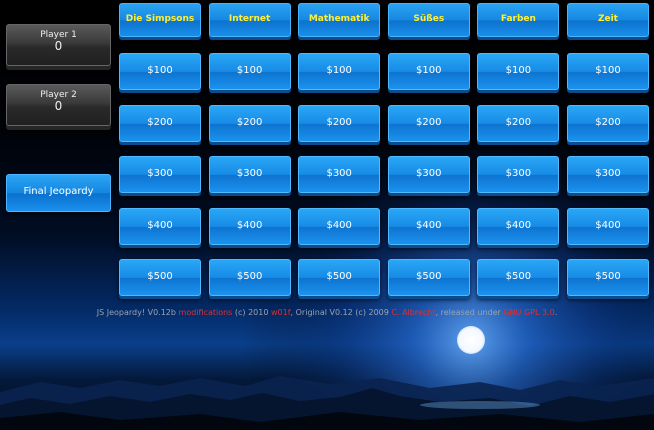 The width and height of the screenshot is (654, 430). Describe the element at coordinates (413, 312) in the screenshot. I see `c-albrecht-link: C. Albrecht` at that location.